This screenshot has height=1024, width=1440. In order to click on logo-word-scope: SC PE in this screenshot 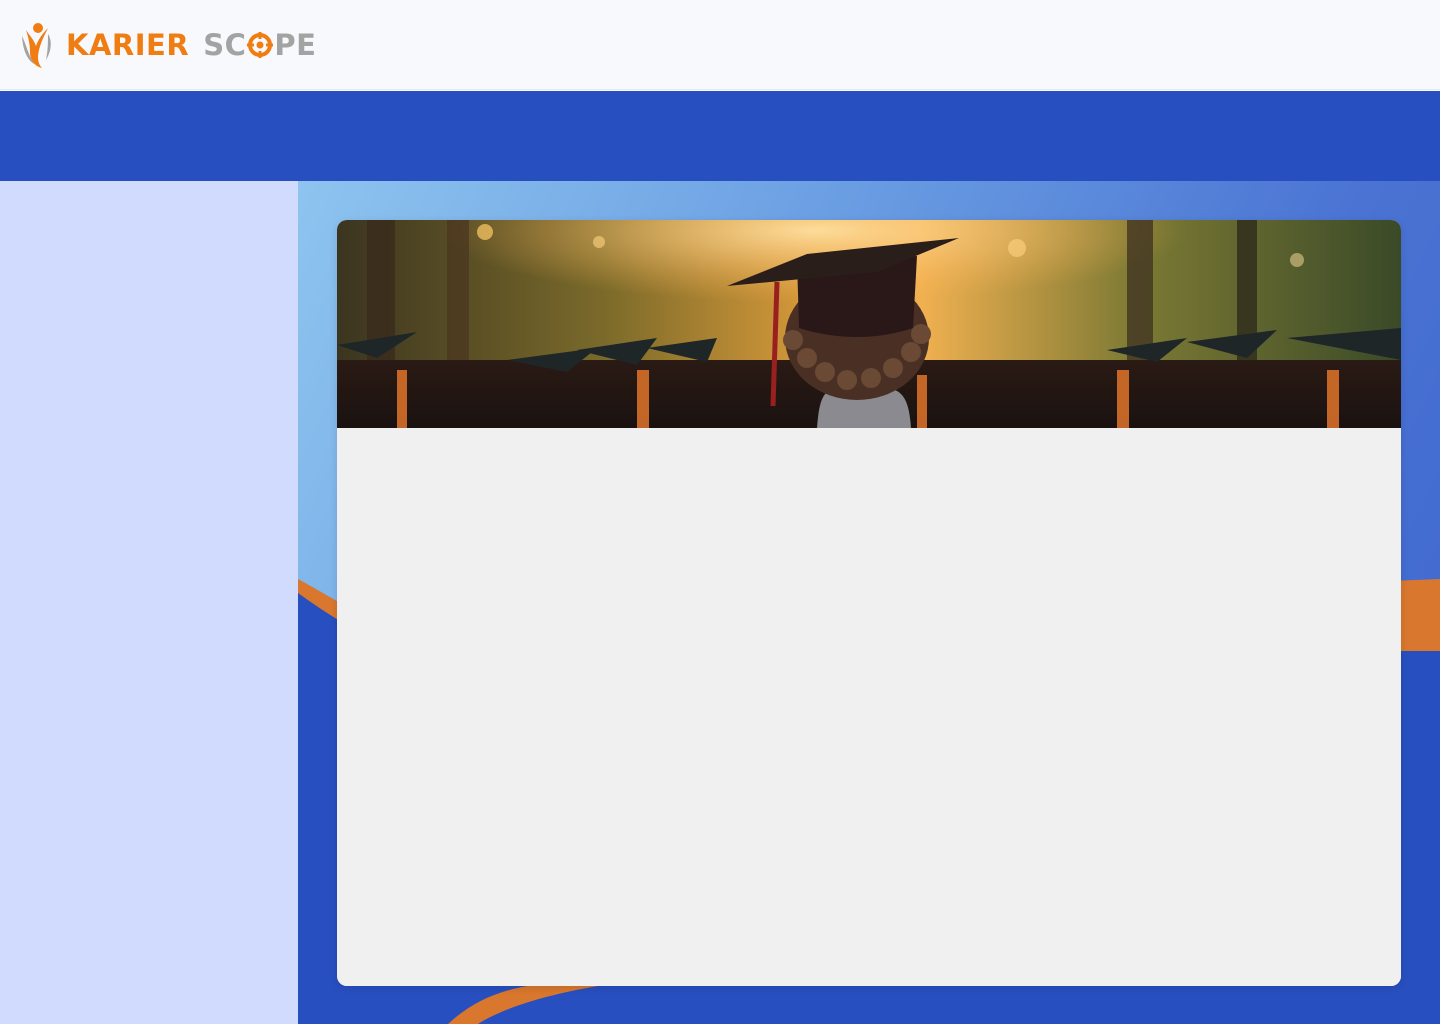, I will do `click(259, 45)`.